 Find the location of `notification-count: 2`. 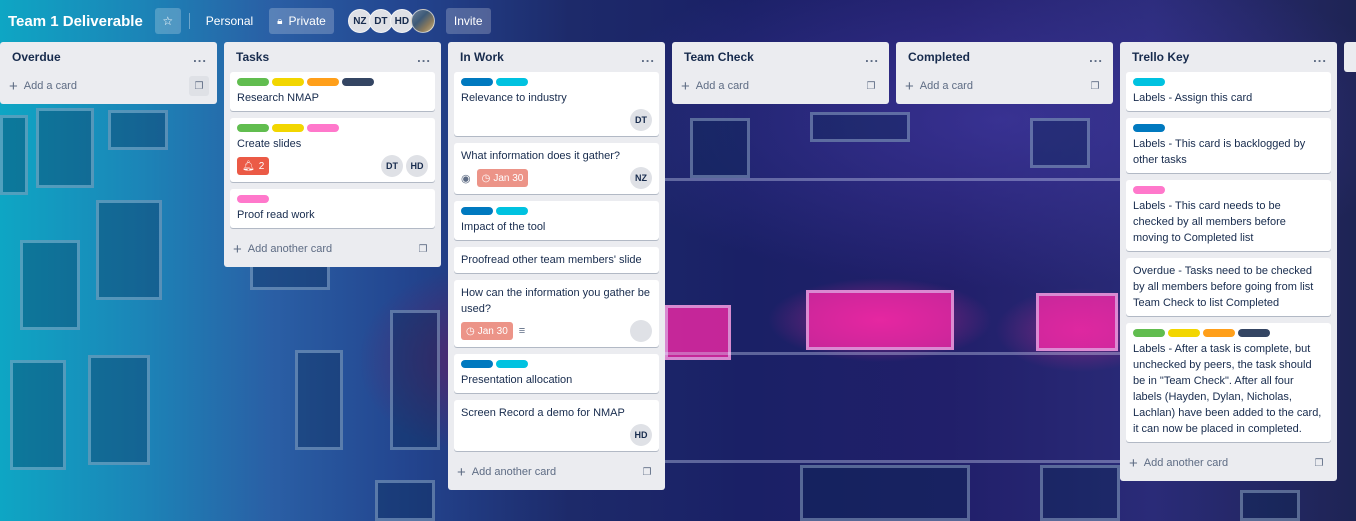

notification-count: 2 is located at coordinates (261, 166).